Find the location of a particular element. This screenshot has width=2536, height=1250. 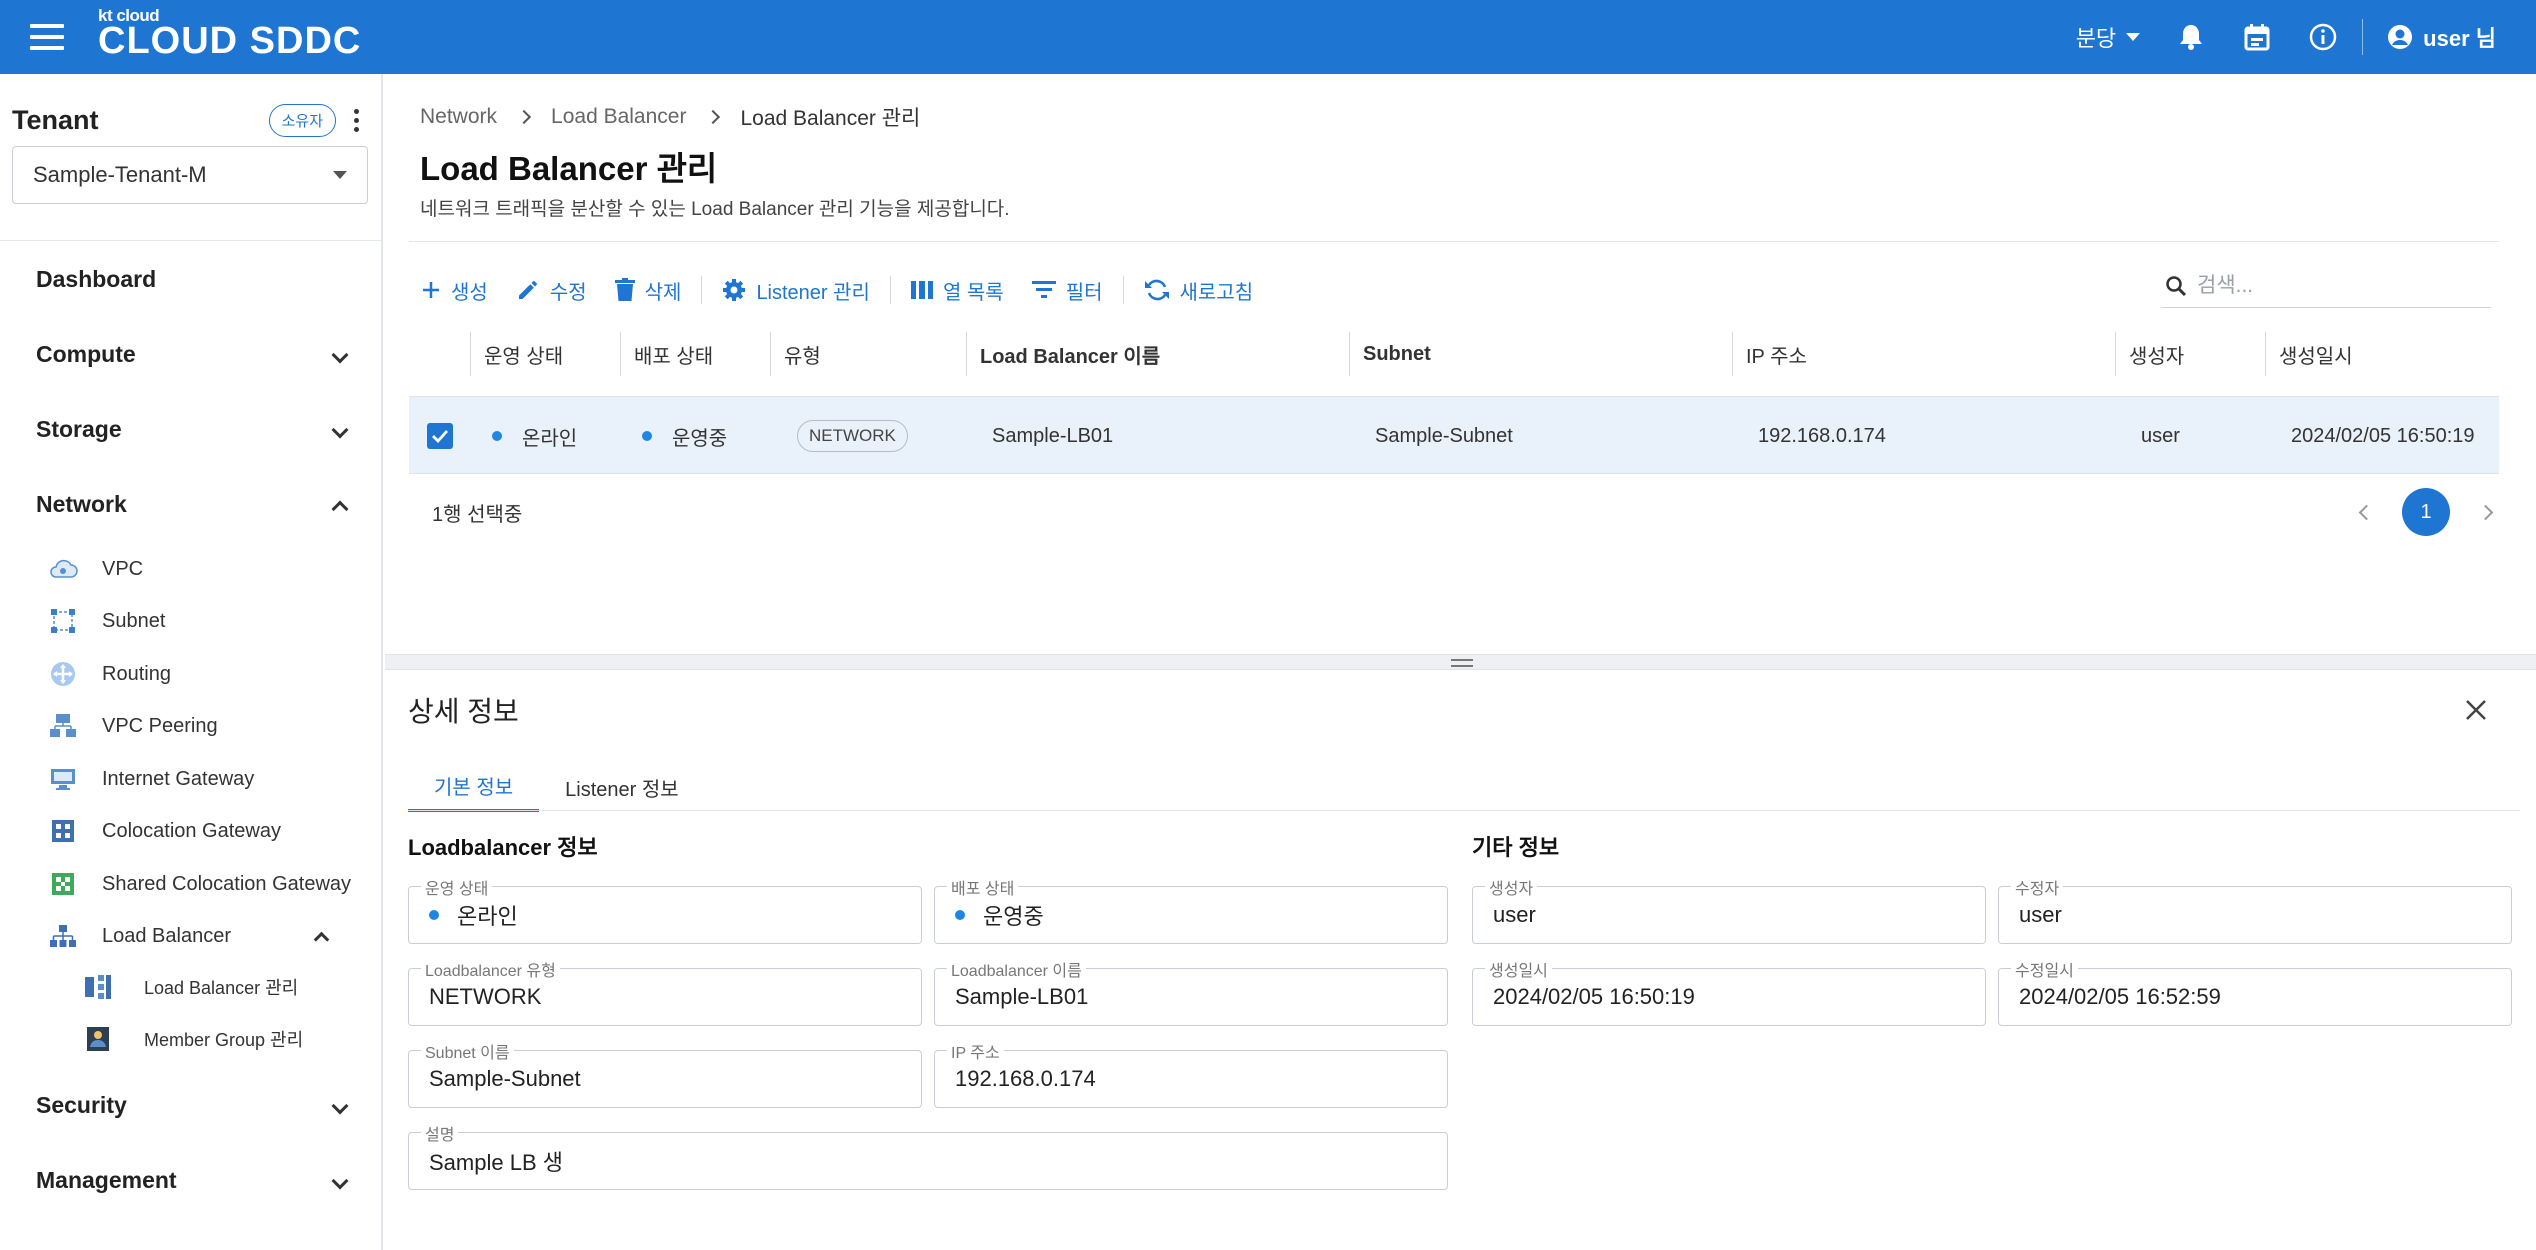

sidebar-item-routing: Routing is located at coordinates (109, 674).